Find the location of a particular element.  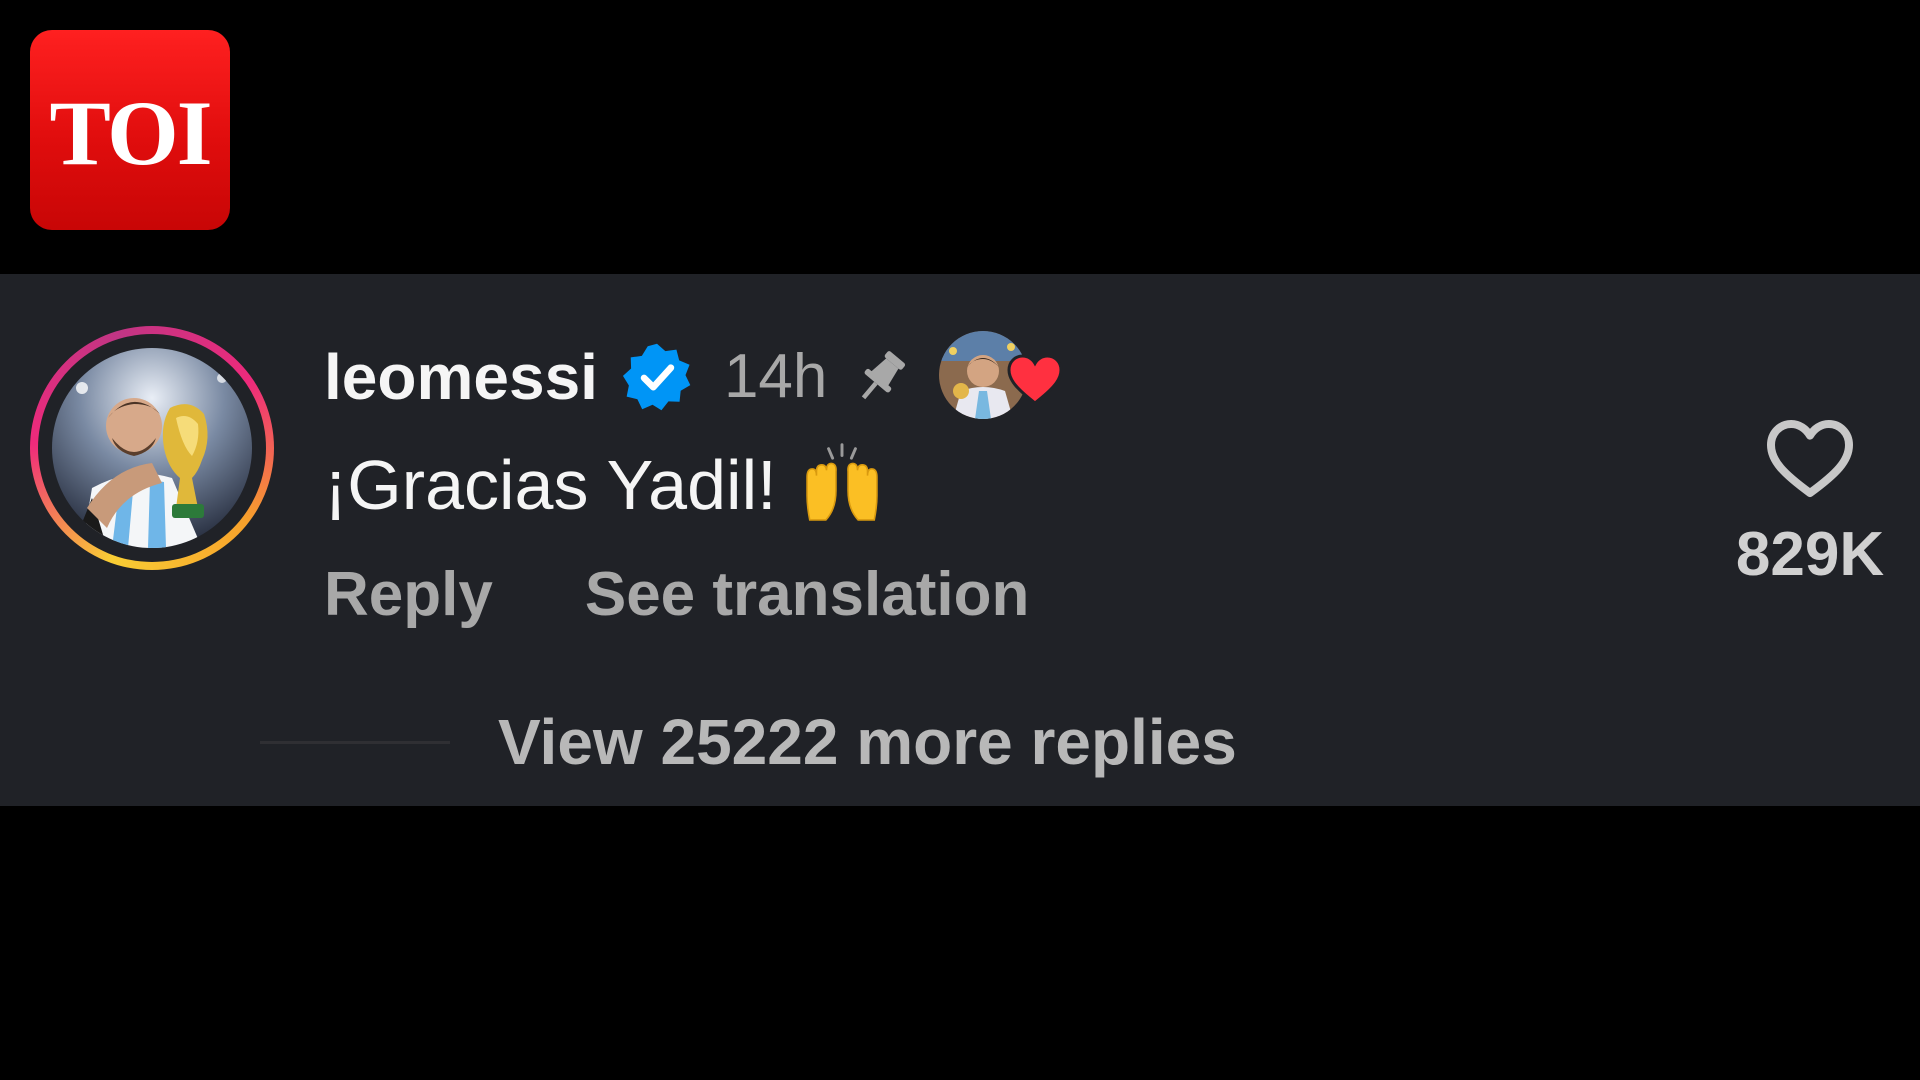

replies-toggle-row: View 25222 more replies is located at coordinates (748, 742).